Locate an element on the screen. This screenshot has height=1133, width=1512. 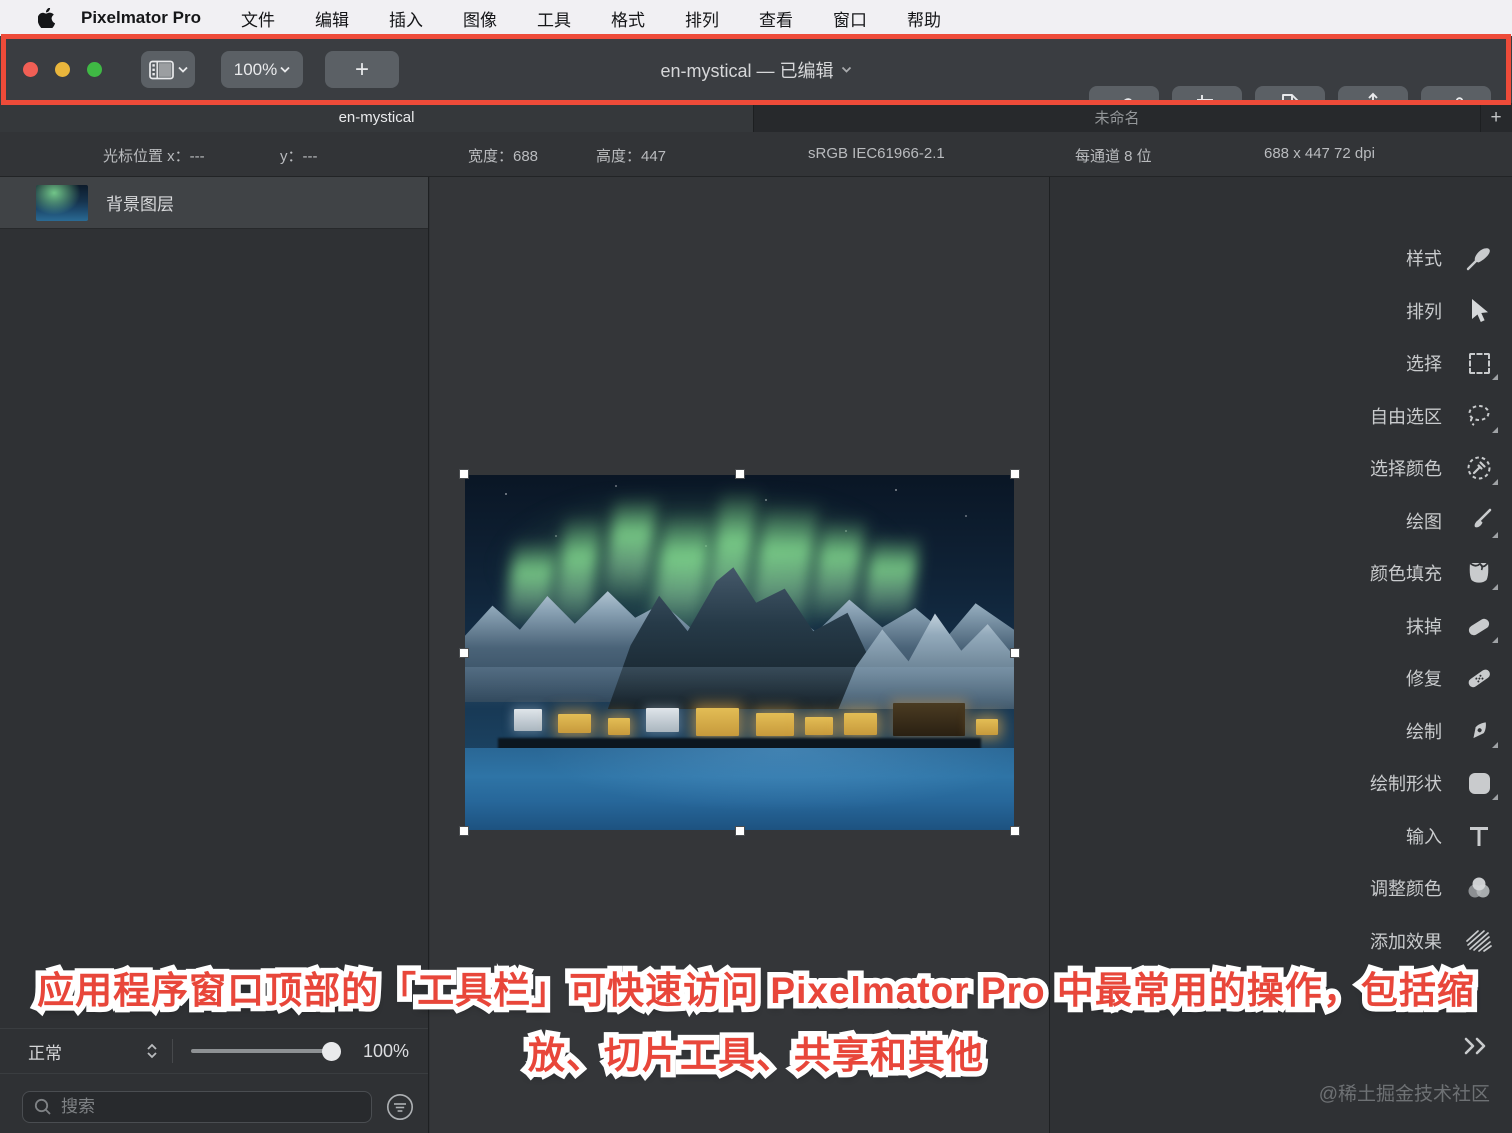
menu-item-window: 窗口 is located at coordinates (850, 18).